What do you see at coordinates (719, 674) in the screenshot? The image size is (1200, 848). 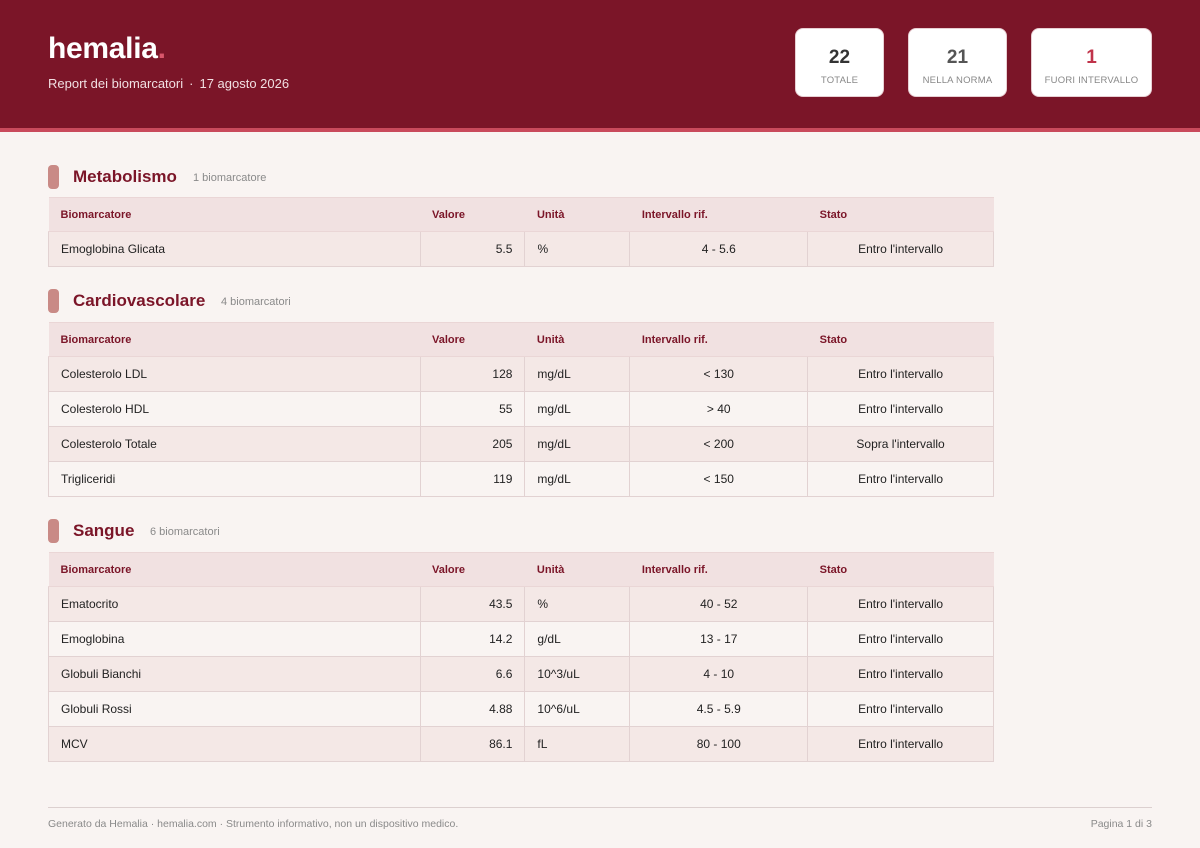 I see `reference-range: 4 - 10` at bounding box center [719, 674].